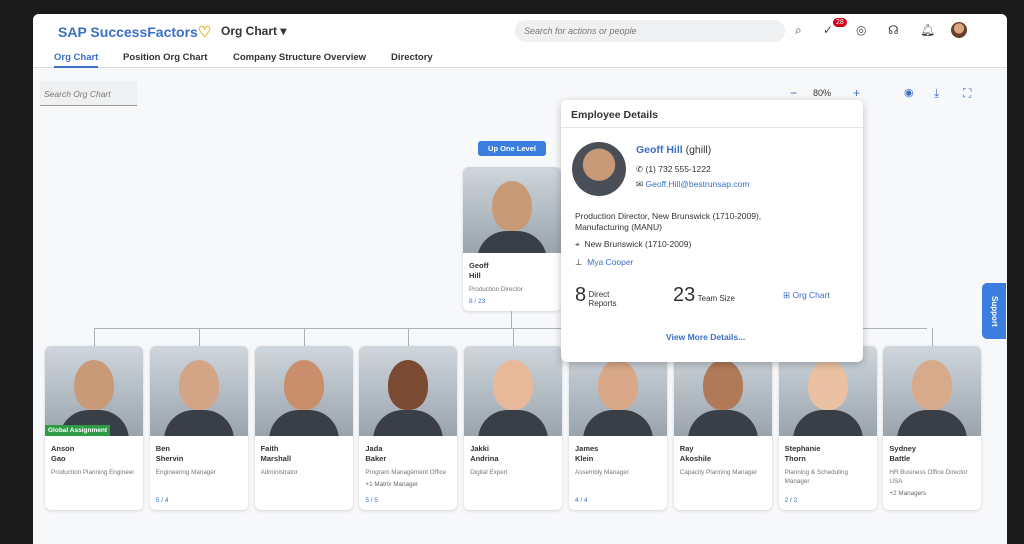 Image resolution: width=1024 pixels, height=544 pixels. I want to click on report-count: 5 / 5, so click(371, 500).